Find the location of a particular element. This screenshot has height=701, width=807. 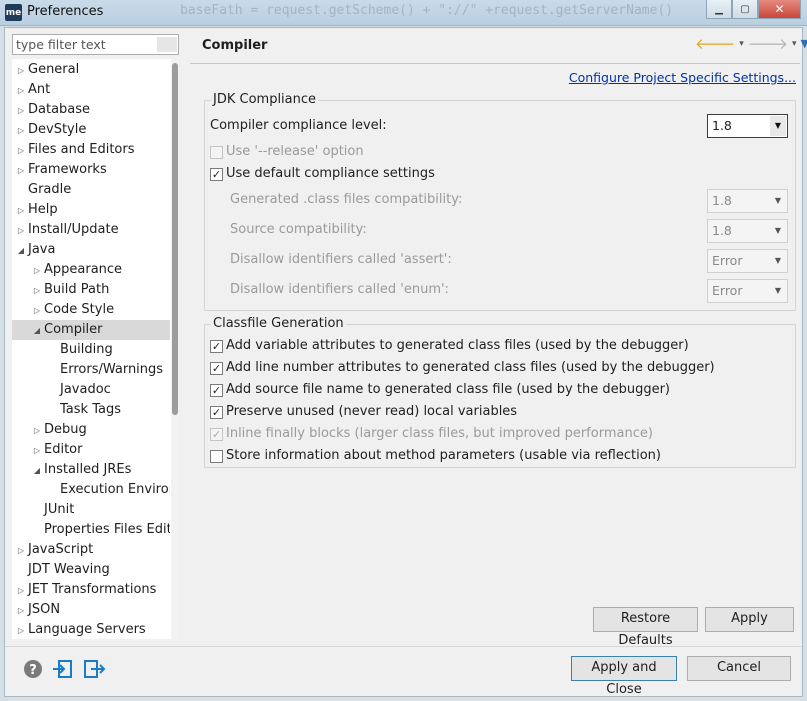

tree-scrollbar is located at coordinates (175, 349).